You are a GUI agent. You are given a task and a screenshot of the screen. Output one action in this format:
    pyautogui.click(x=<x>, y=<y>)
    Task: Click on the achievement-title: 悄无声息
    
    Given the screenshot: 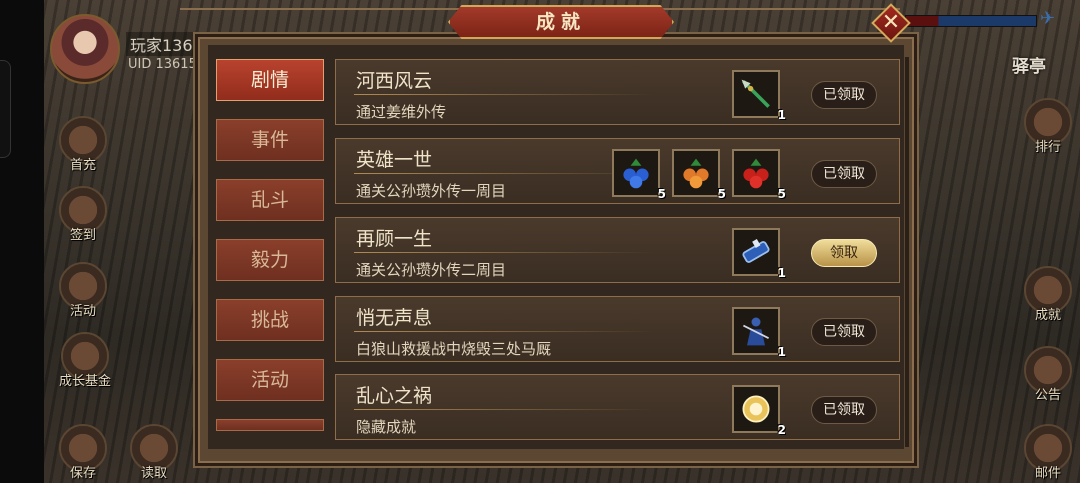 What is the action you would take?
    pyautogui.click(x=394, y=318)
    